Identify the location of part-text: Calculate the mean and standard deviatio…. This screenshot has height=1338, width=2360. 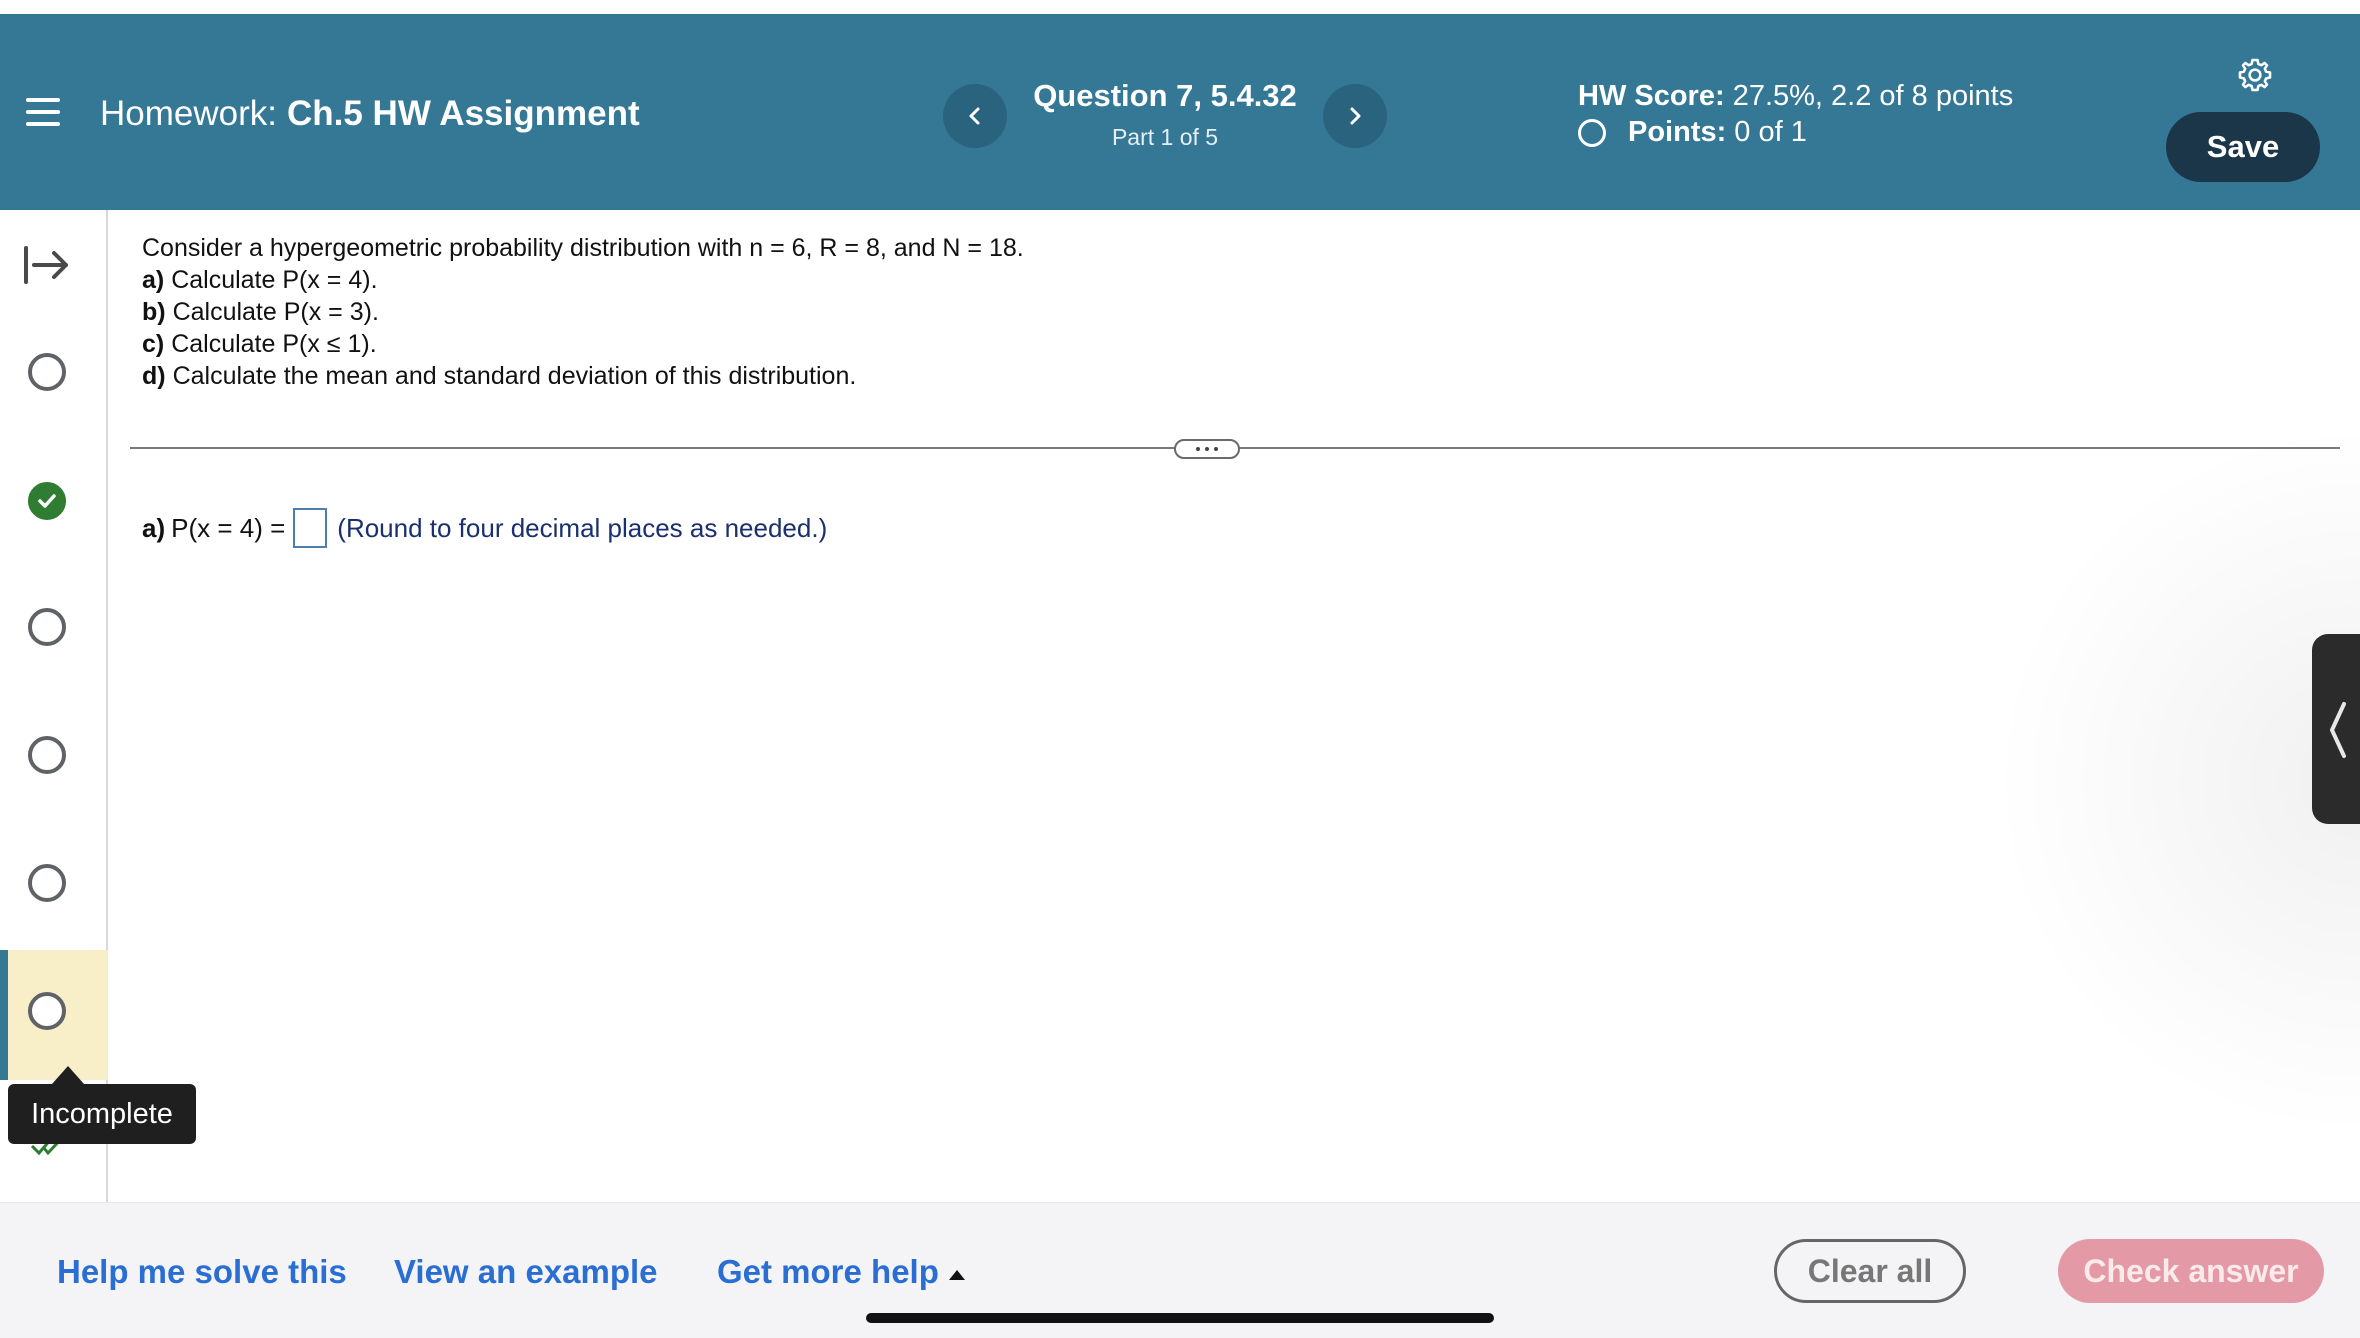
(514, 376).